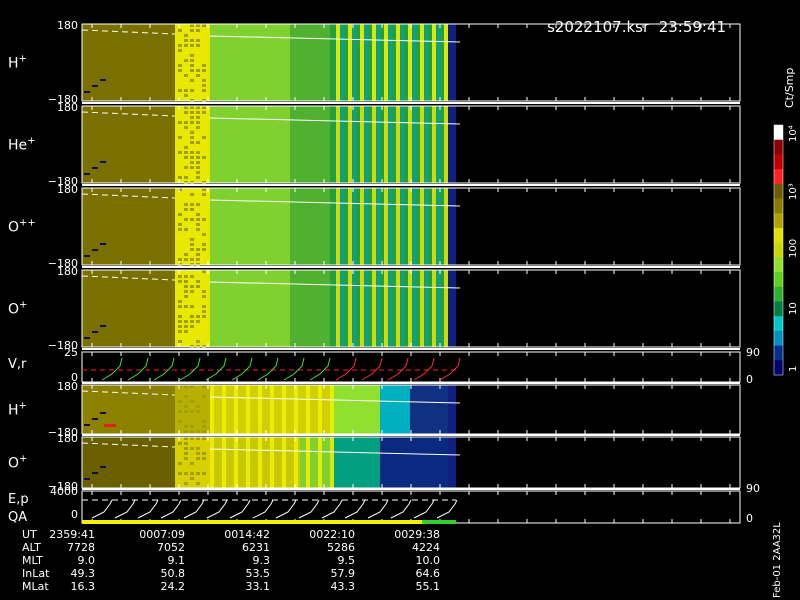 The width and height of the screenshot is (800, 600). I want to click on orbit-value: 0014:42, so click(247, 534).